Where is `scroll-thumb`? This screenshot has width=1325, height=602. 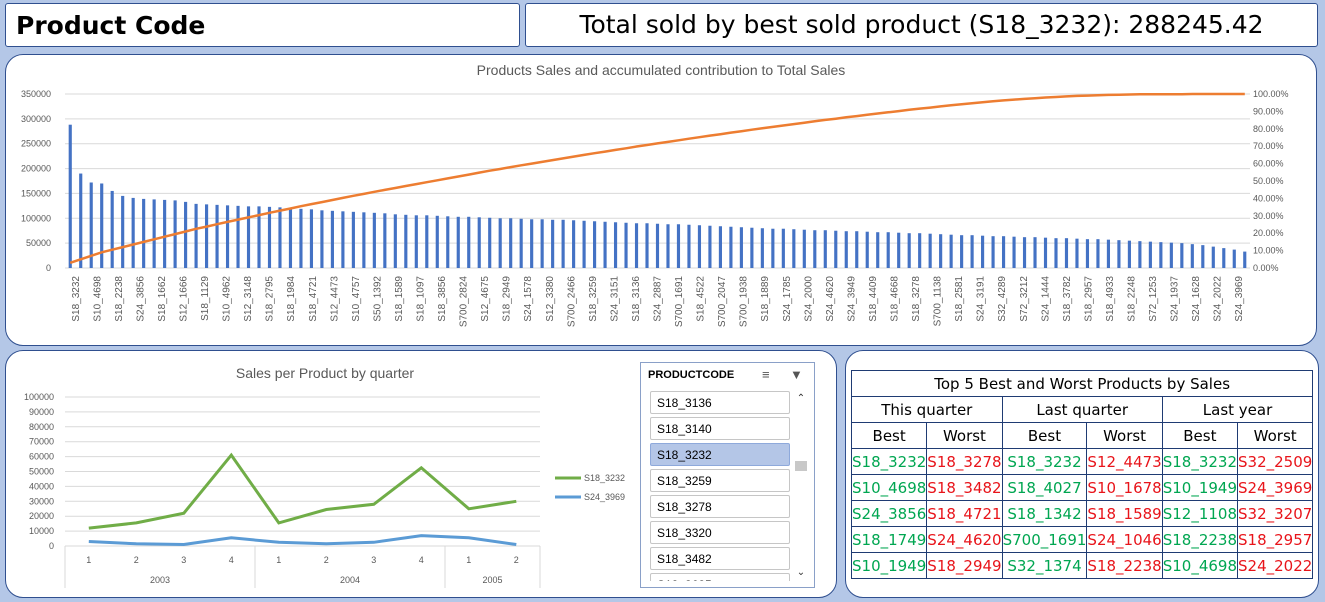
scroll-thumb is located at coordinates (801, 466).